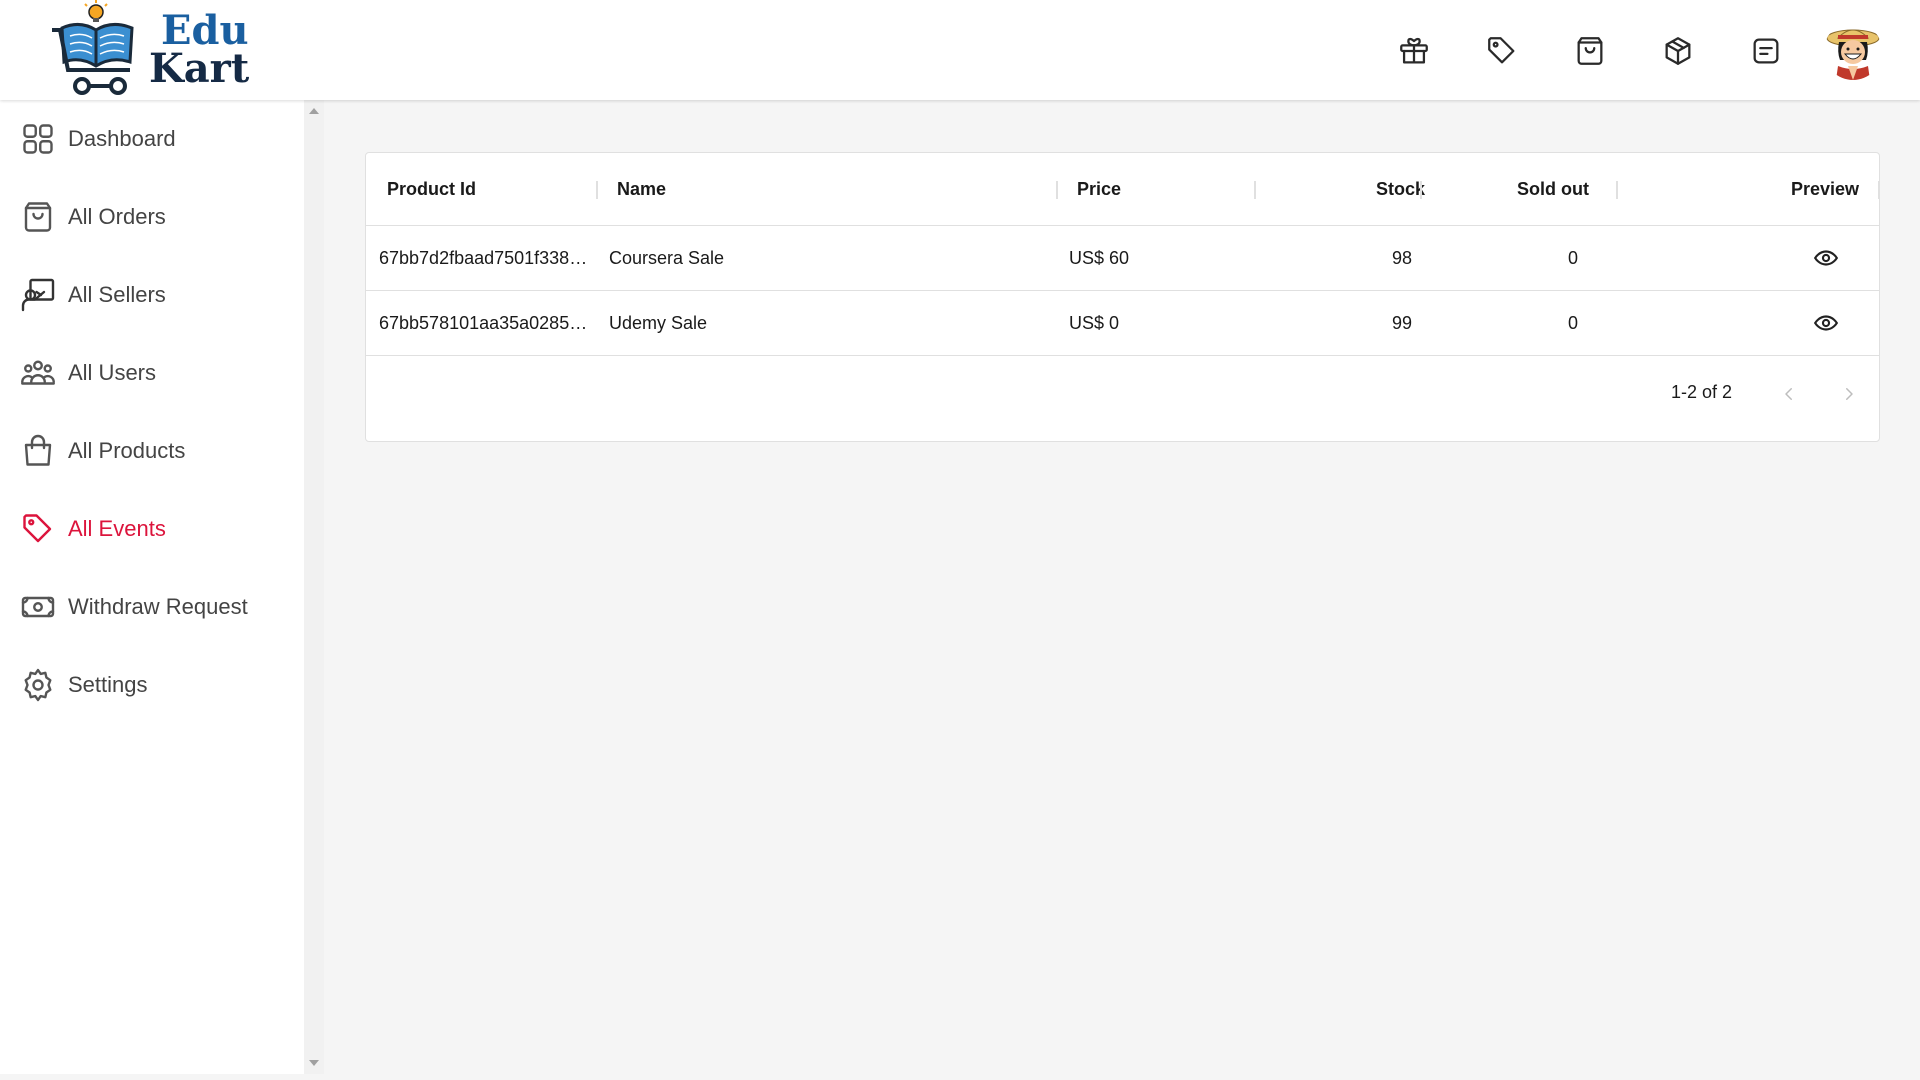 Image resolution: width=1920 pixels, height=1080 pixels. What do you see at coordinates (112, 372) in the screenshot?
I see `sidebar-item-label: All Users` at bounding box center [112, 372].